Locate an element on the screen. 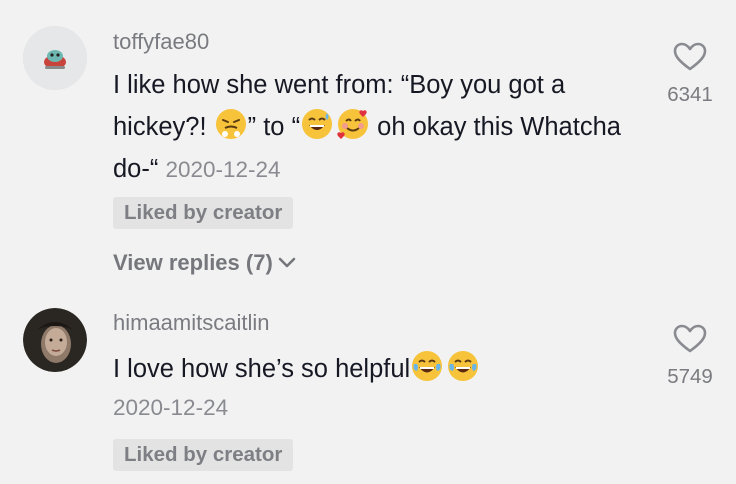  grinning-sweat-face-emoji-icon is located at coordinates (317, 124).